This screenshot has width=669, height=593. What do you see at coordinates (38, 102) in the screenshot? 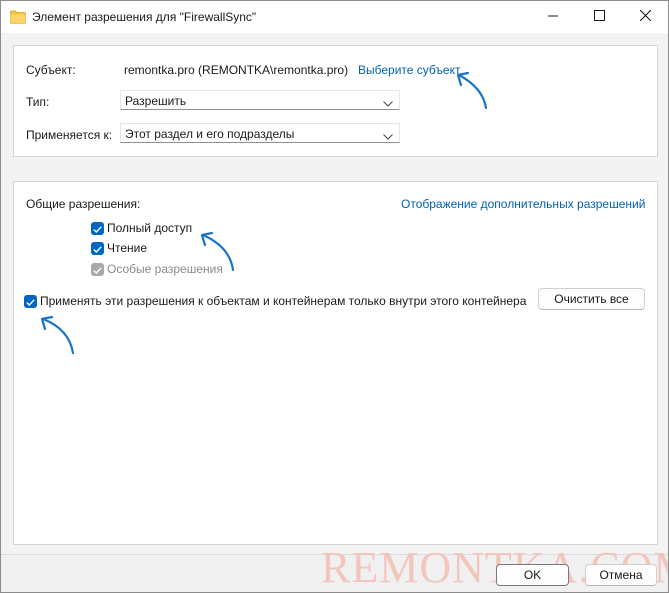
I see `type-label: Тип:` at bounding box center [38, 102].